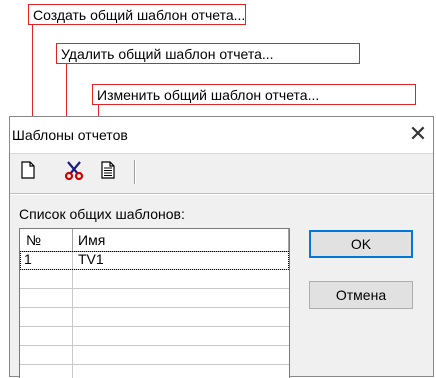 The width and height of the screenshot is (436, 378). Describe the element at coordinates (91, 259) in the screenshot. I see `row-name: TV1` at that location.